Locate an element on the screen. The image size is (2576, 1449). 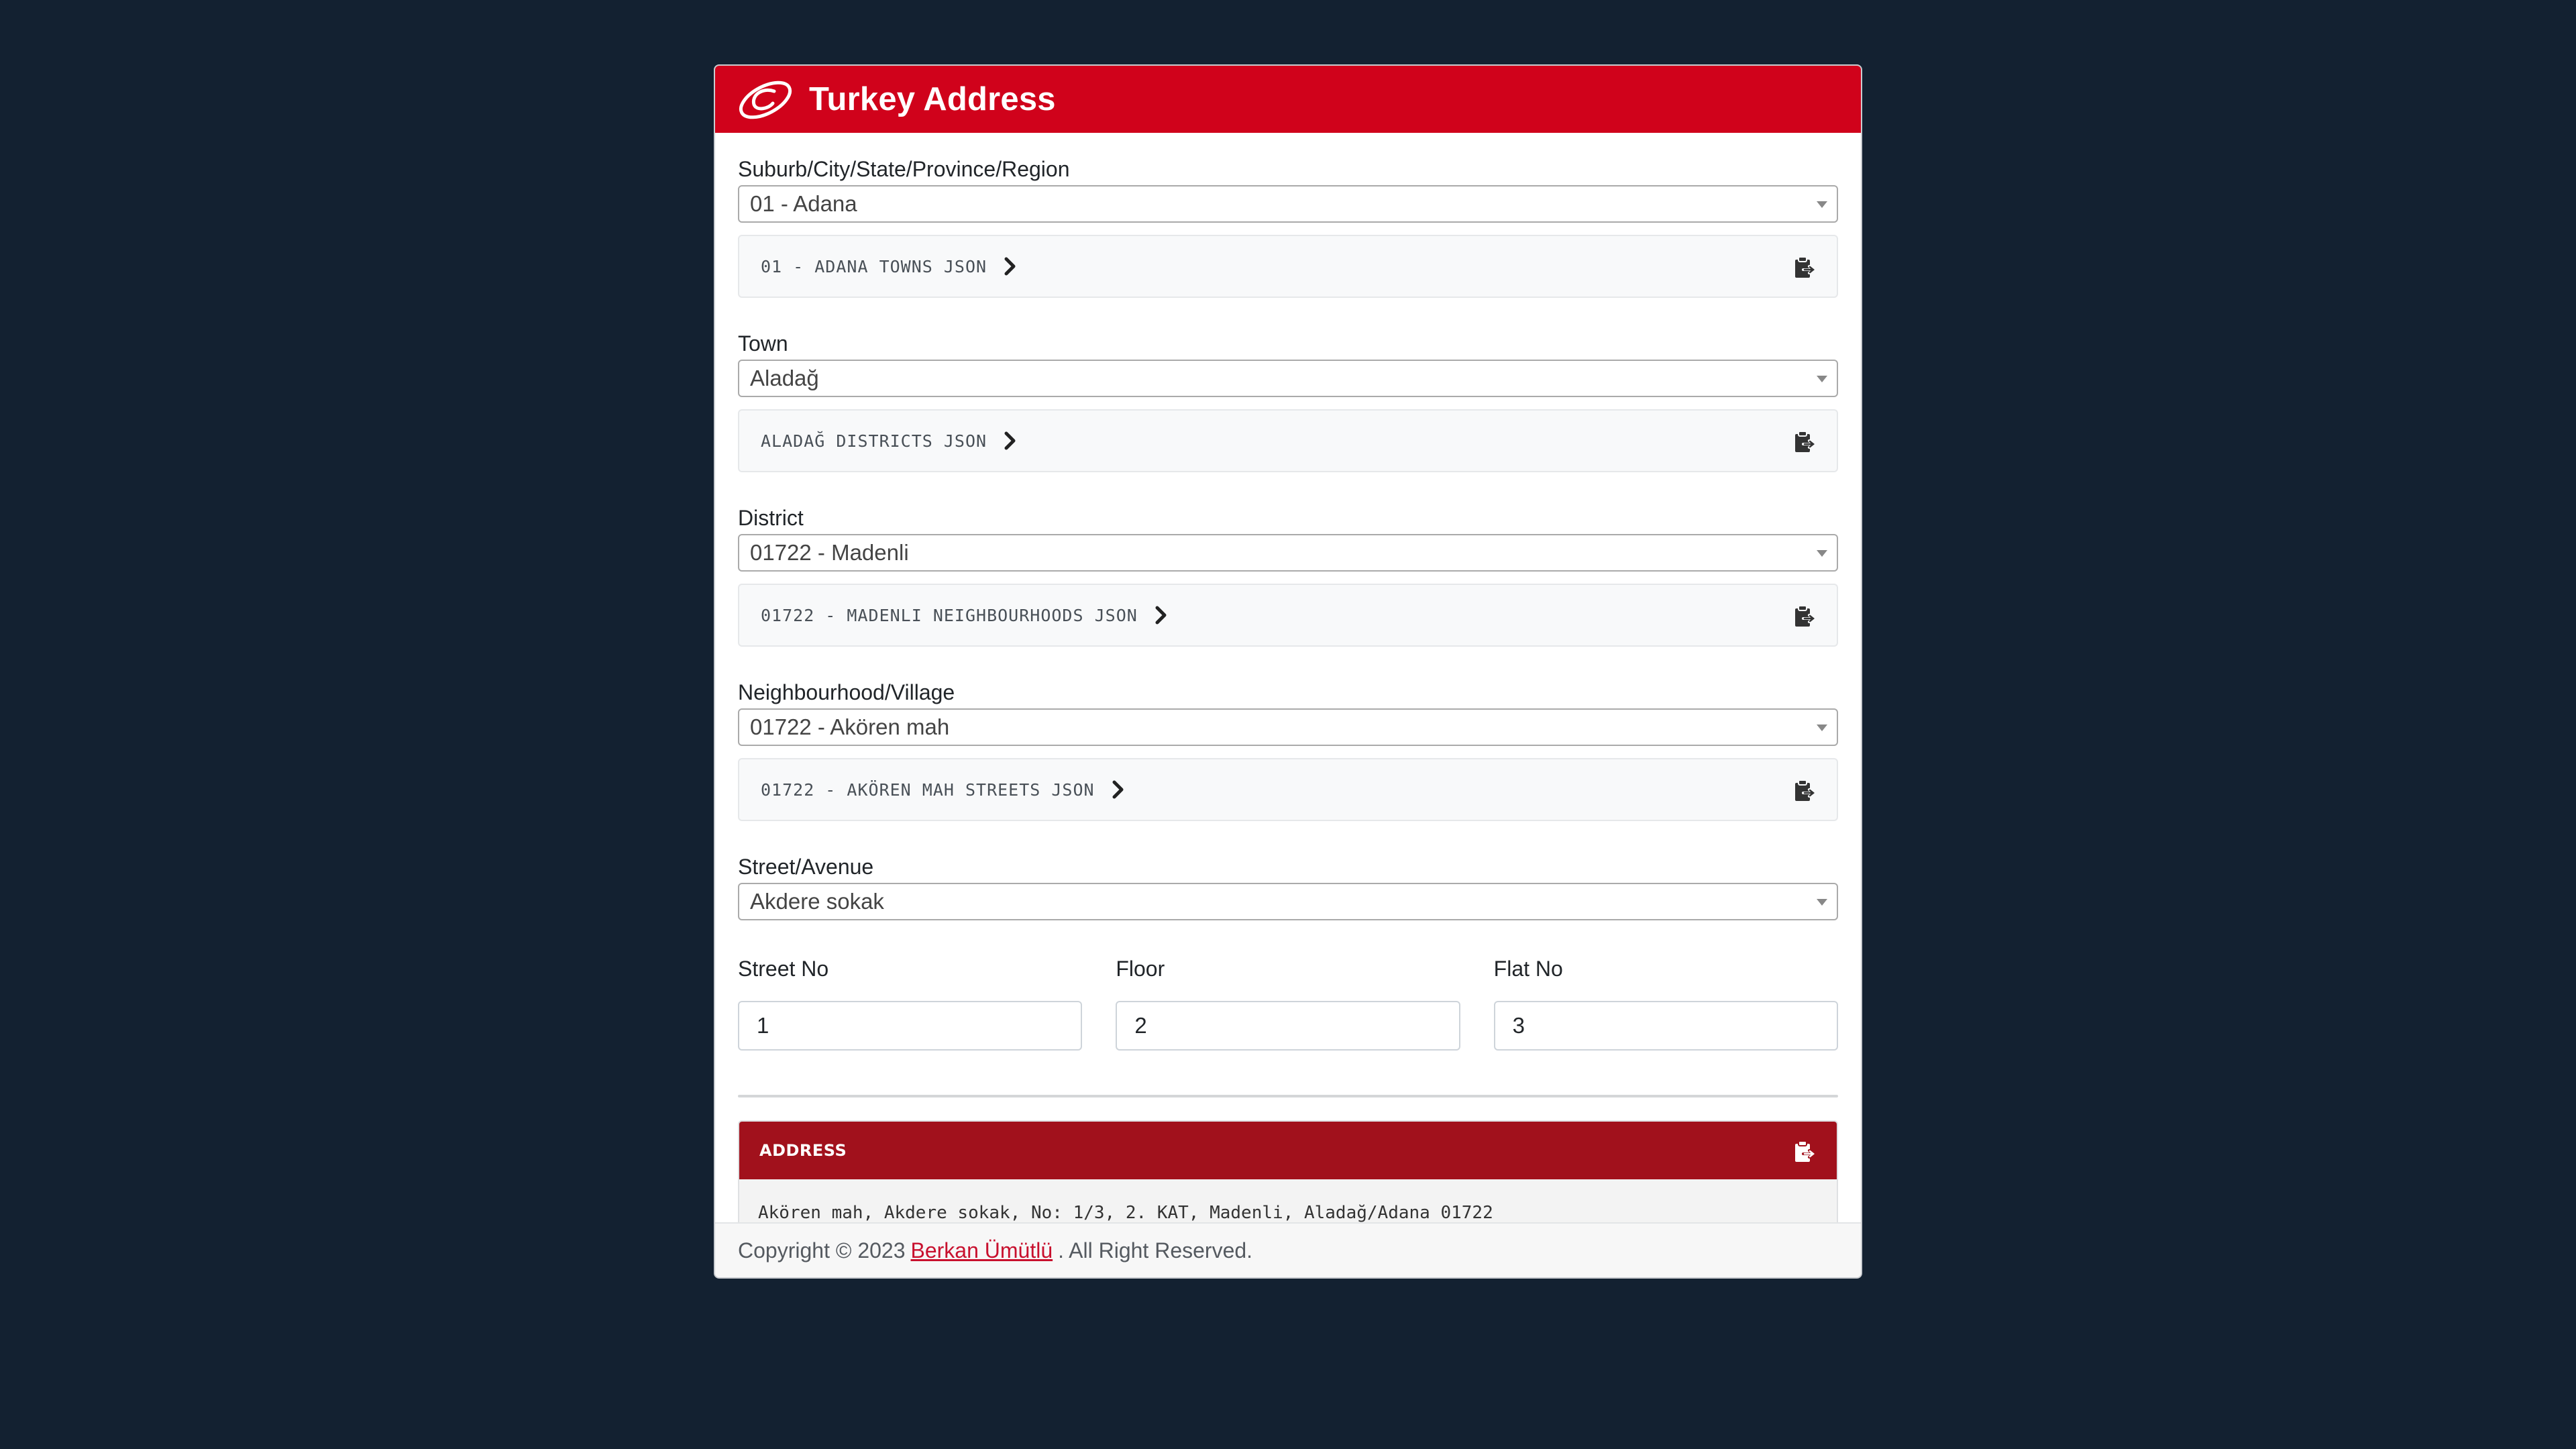
floor-input: 2 is located at coordinates (1288, 1026).